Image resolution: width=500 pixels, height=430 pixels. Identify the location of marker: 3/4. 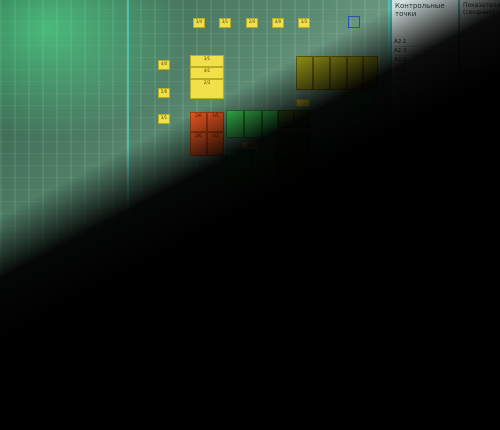
(199, 23).